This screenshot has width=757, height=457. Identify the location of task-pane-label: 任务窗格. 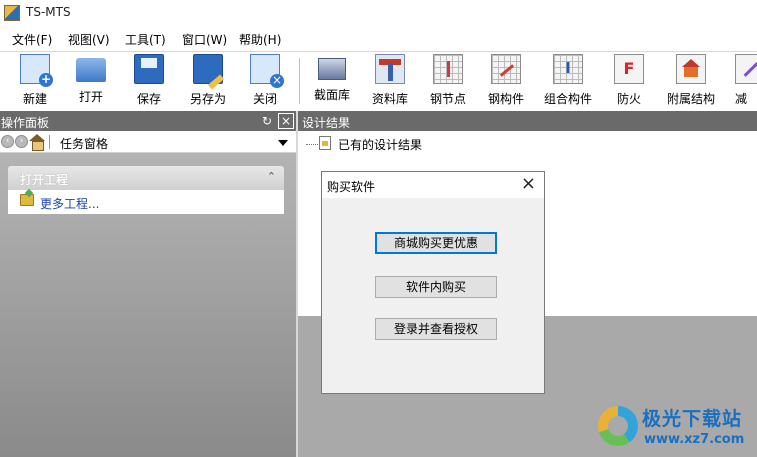
(84, 144).